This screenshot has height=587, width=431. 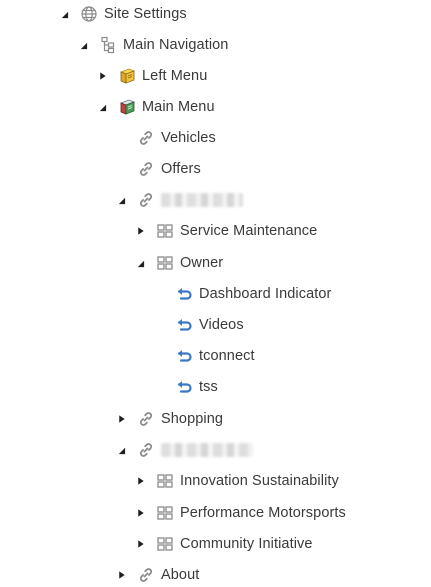 I want to click on globe-icon, so click(x=89, y=14).